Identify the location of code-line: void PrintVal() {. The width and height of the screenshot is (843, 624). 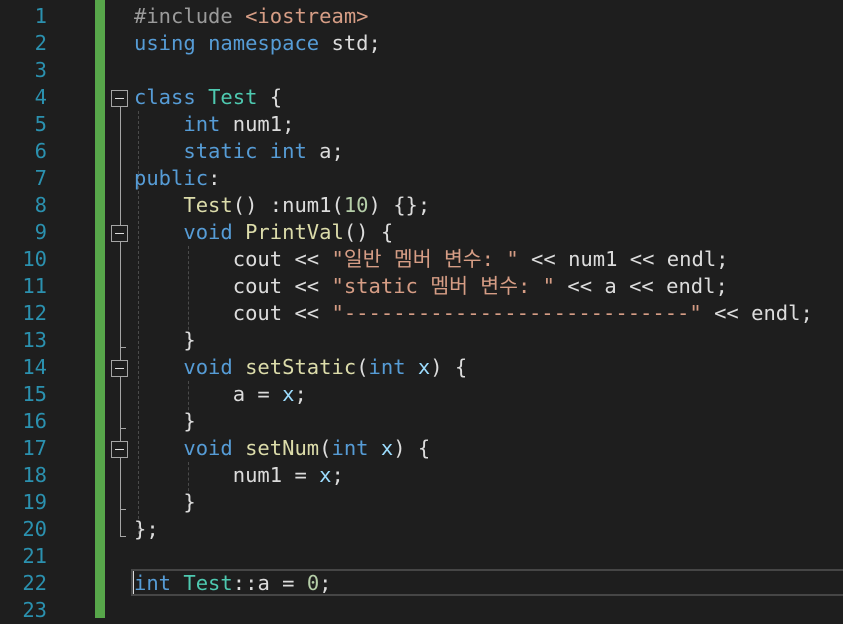
(263, 232).